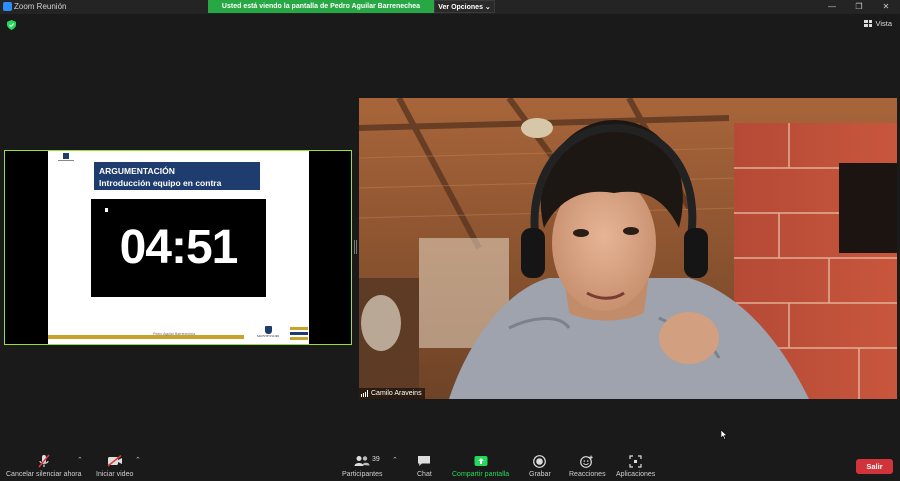 The height and width of the screenshot is (481, 900). Describe the element at coordinates (586, 461) in the screenshot. I see `reactions-smiley-icon` at that location.